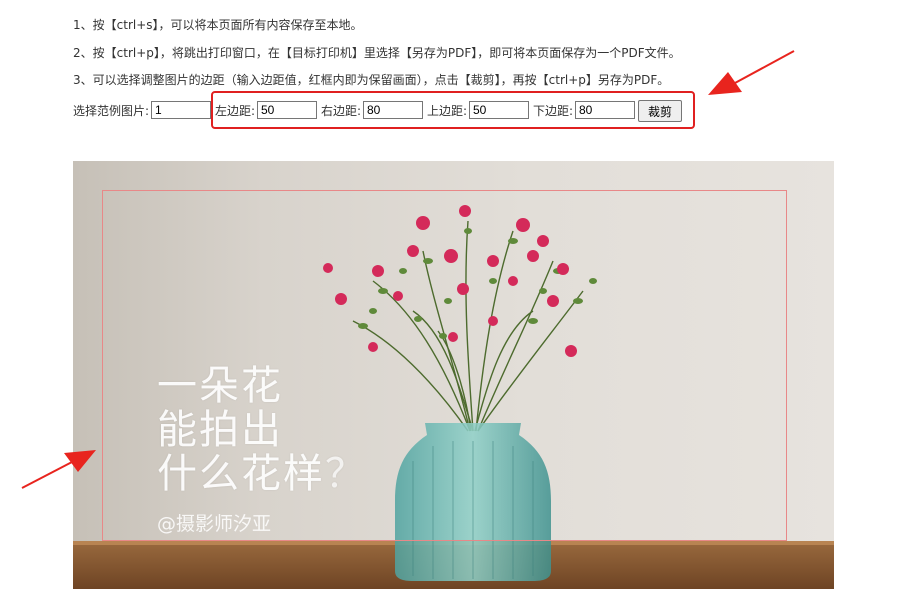 This screenshot has height=601, width=904. Describe the element at coordinates (181, 110) in the screenshot. I see `example-image-input` at that location.